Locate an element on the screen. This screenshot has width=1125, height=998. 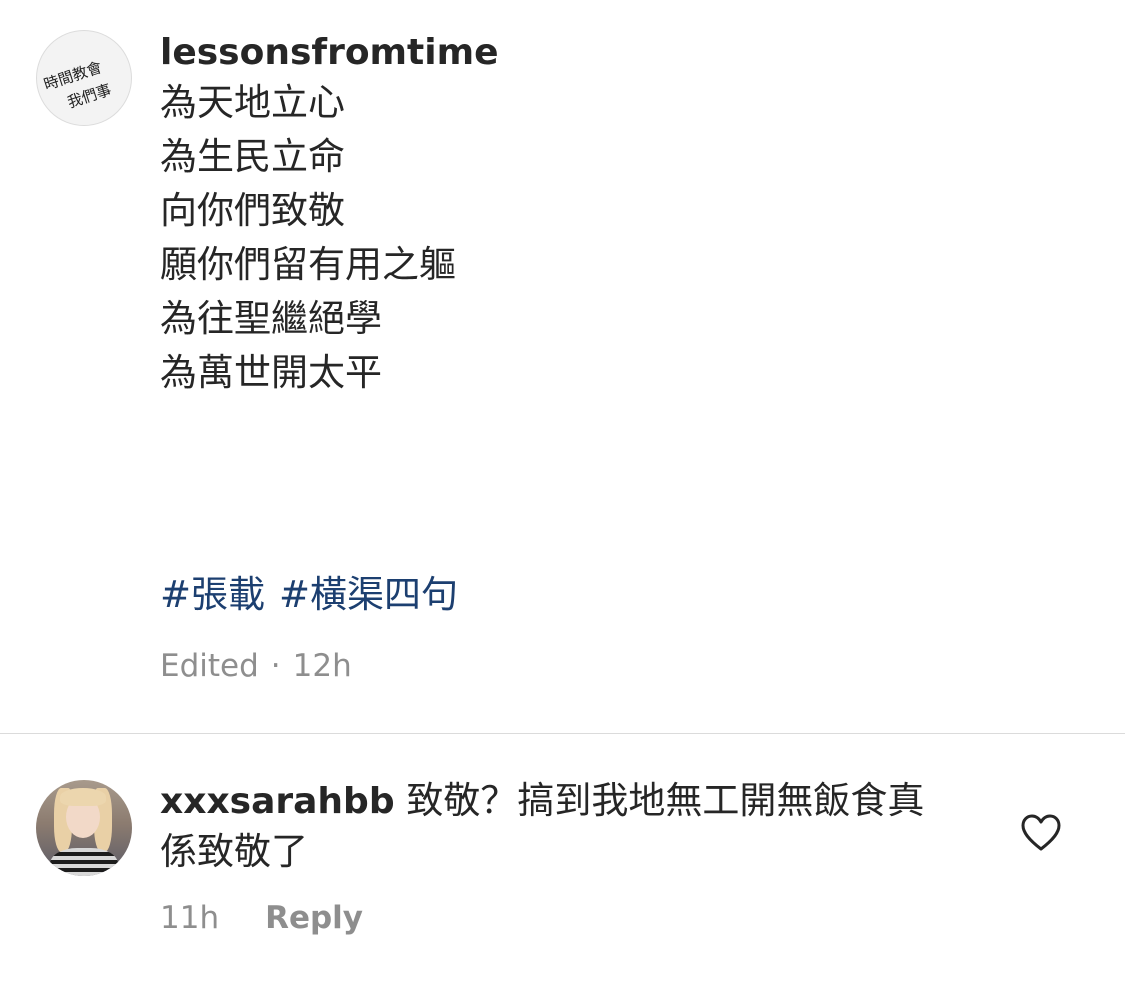
post-meta: Edited · 12h is located at coordinates (256, 666).